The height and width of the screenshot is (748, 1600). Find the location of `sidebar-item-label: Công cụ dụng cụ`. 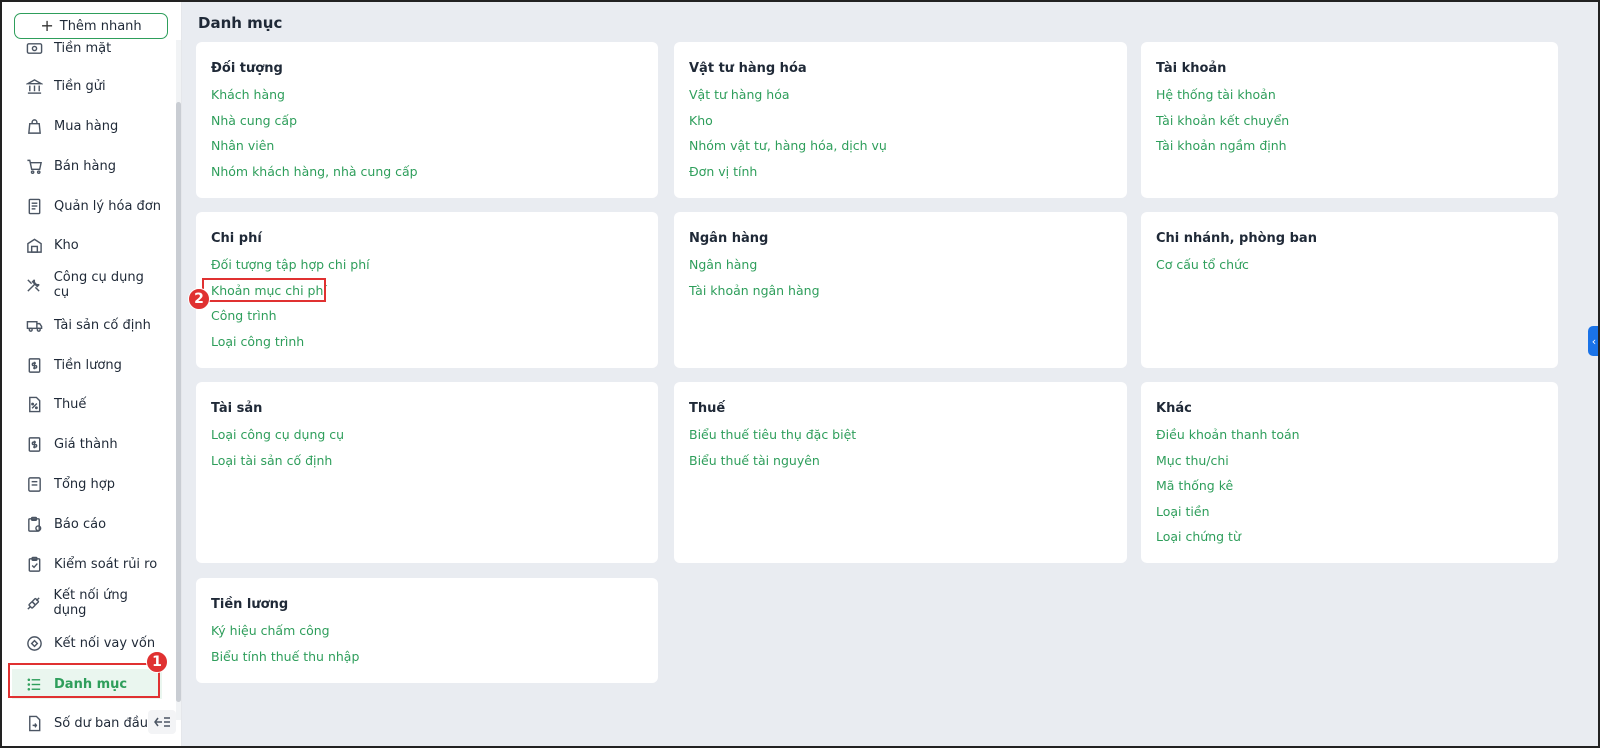

sidebar-item-label: Công cụ dụng cụ is located at coordinates (98, 285).